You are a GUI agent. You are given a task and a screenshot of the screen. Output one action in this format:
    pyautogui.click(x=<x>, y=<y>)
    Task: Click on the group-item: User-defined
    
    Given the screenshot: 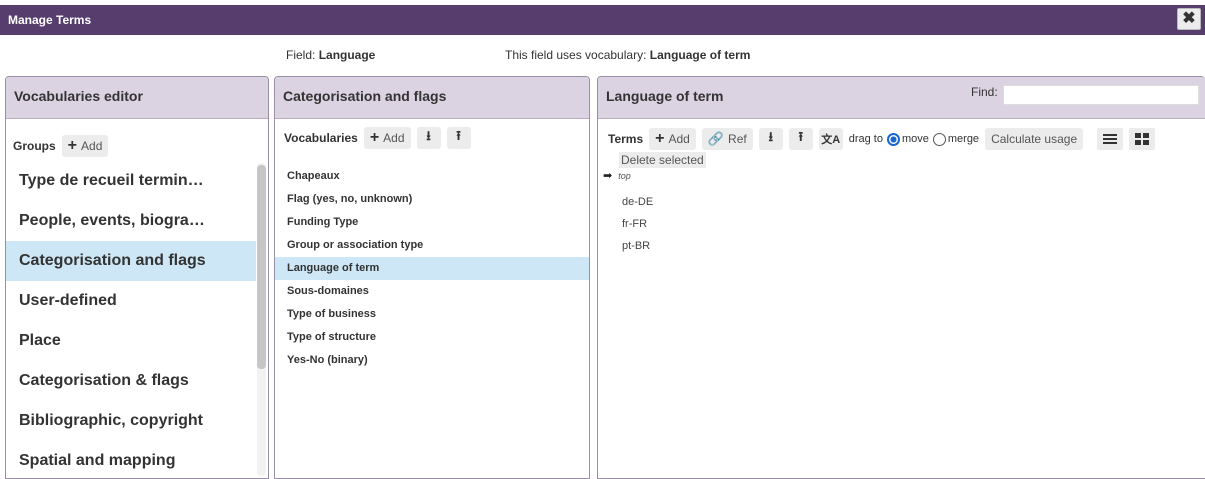 What is the action you would take?
    pyautogui.click(x=131, y=301)
    